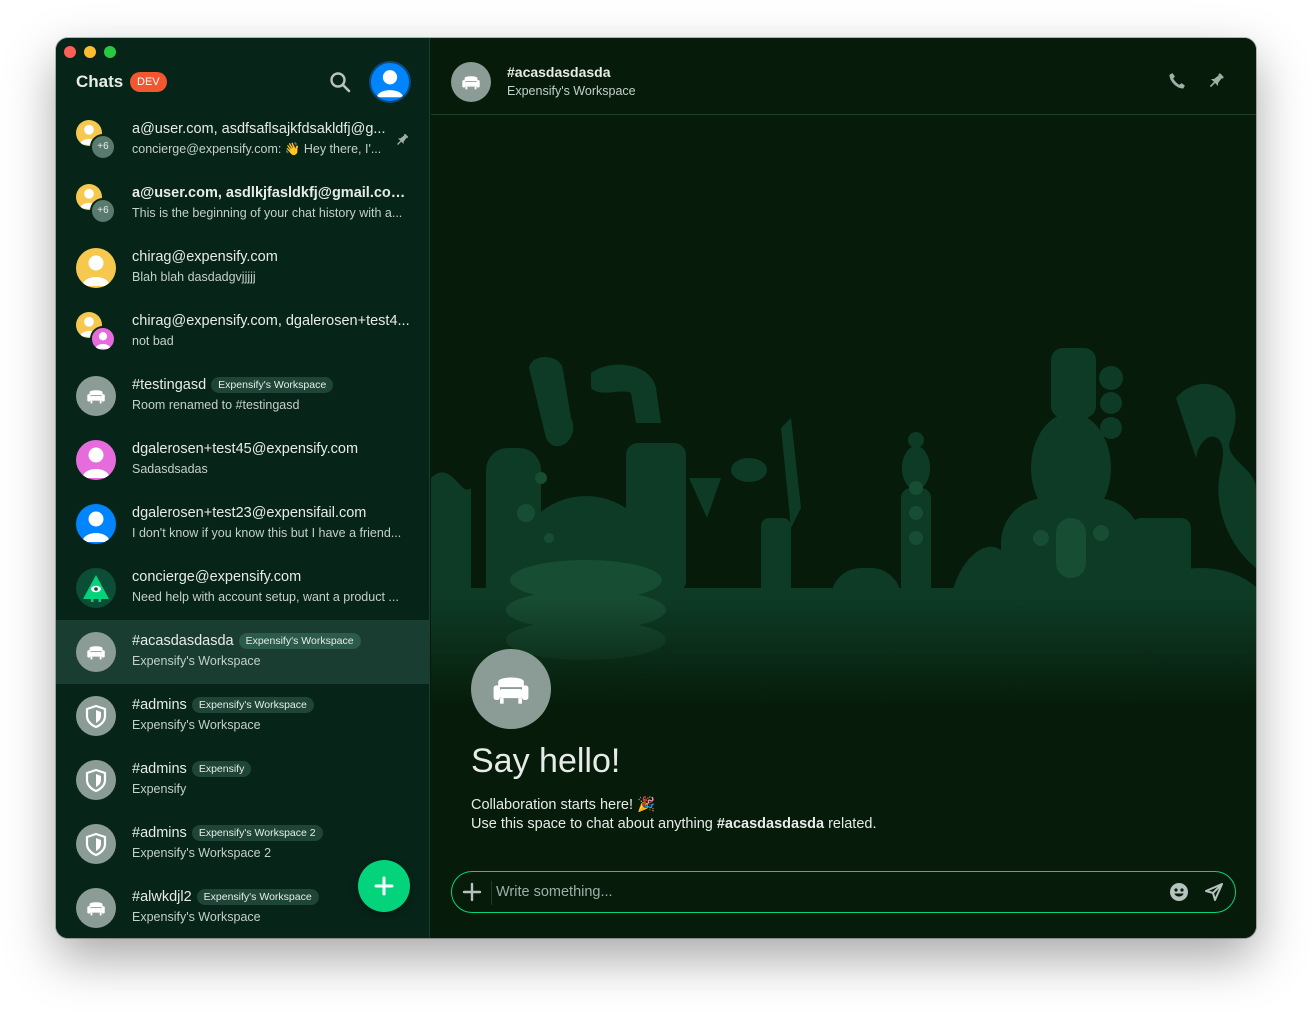 The image size is (1312, 1012). What do you see at coordinates (491, 893) in the screenshot?
I see `composer-divider` at bounding box center [491, 893].